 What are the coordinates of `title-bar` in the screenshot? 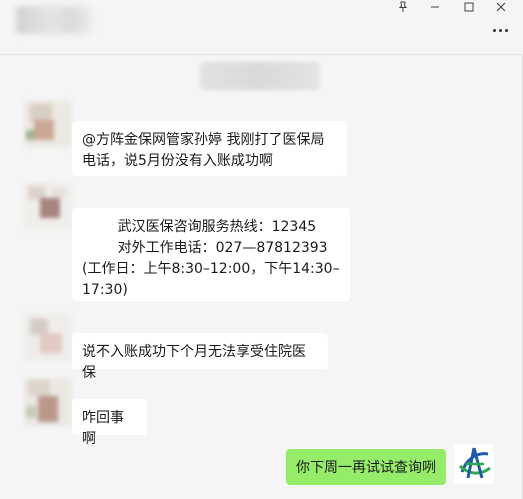 It's located at (261, 27).